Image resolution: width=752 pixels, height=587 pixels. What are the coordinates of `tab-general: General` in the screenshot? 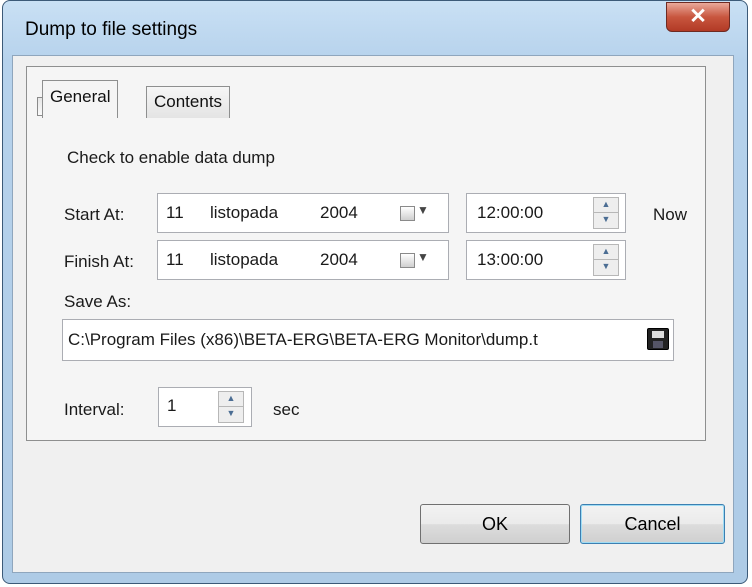 It's located at (80, 99).